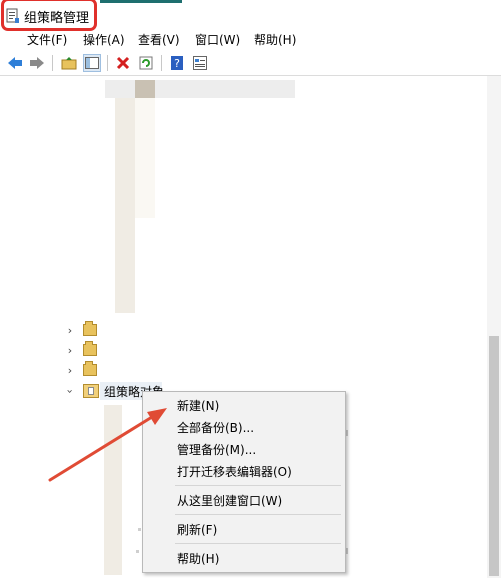 This screenshot has height=578, width=501. I want to click on gpo-folder-icon, so click(91, 391).